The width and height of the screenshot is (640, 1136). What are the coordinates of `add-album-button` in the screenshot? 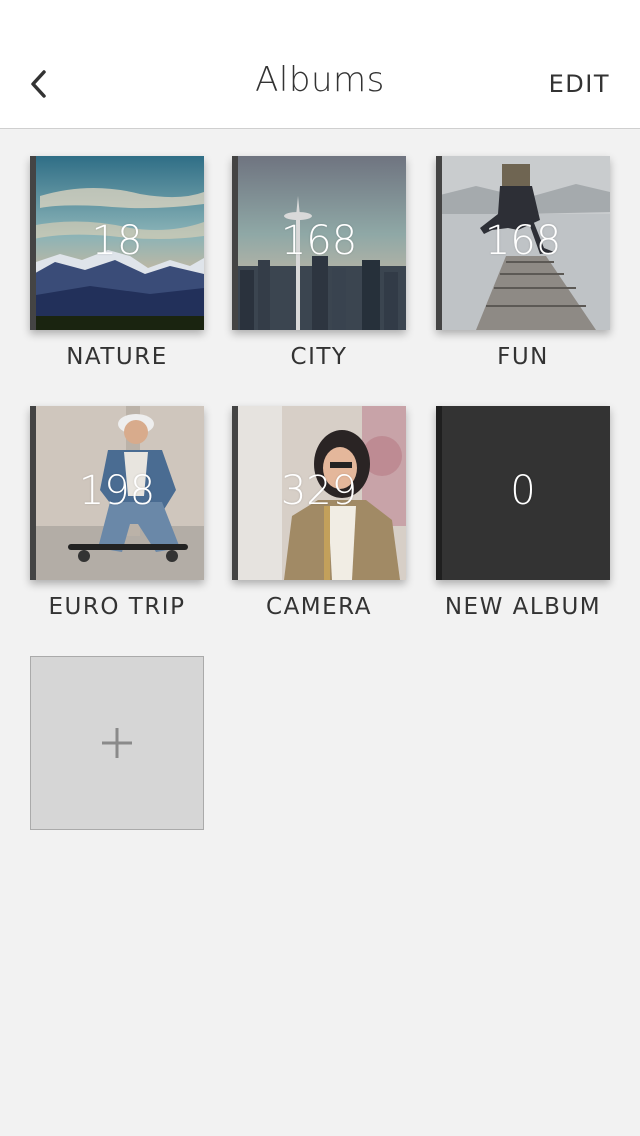 It's located at (117, 743).